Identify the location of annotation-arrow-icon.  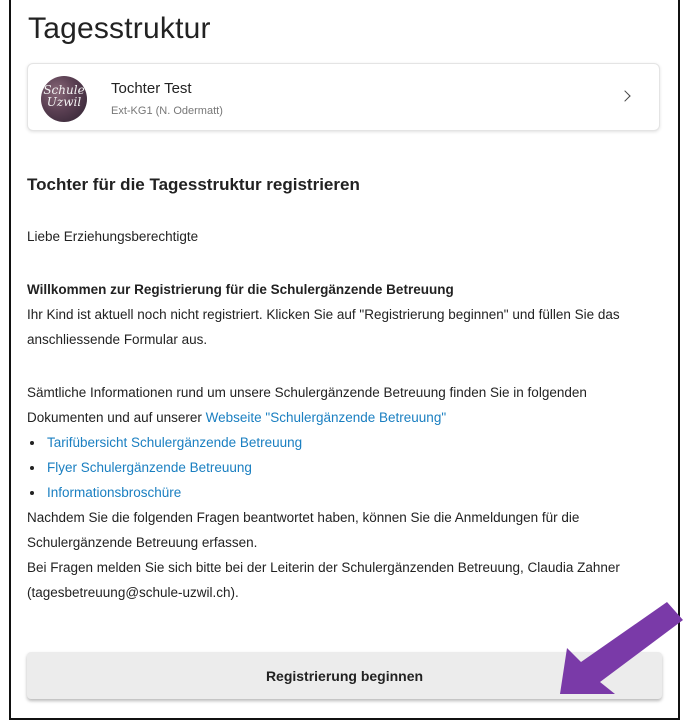
(621, 648).